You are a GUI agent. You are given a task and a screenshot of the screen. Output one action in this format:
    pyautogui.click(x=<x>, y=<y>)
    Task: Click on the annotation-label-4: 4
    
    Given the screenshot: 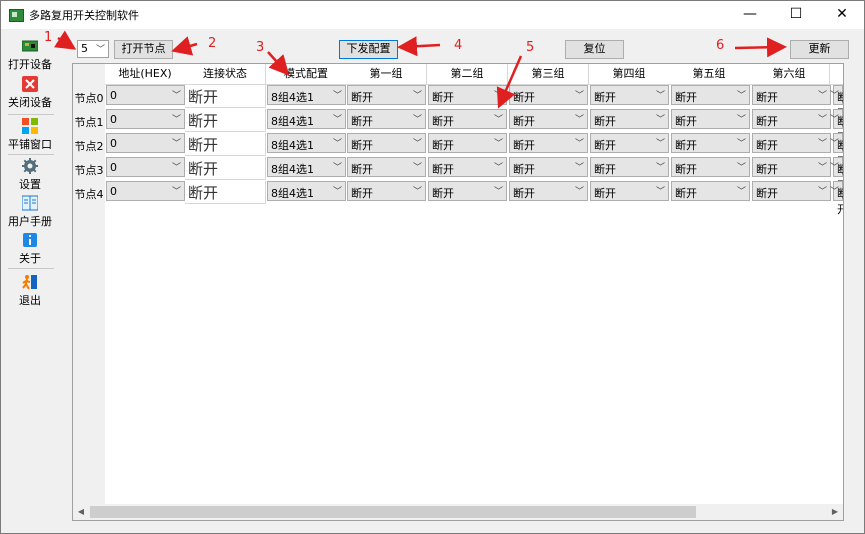 What is the action you would take?
    pyautogui.click(x=458, y=45)
    